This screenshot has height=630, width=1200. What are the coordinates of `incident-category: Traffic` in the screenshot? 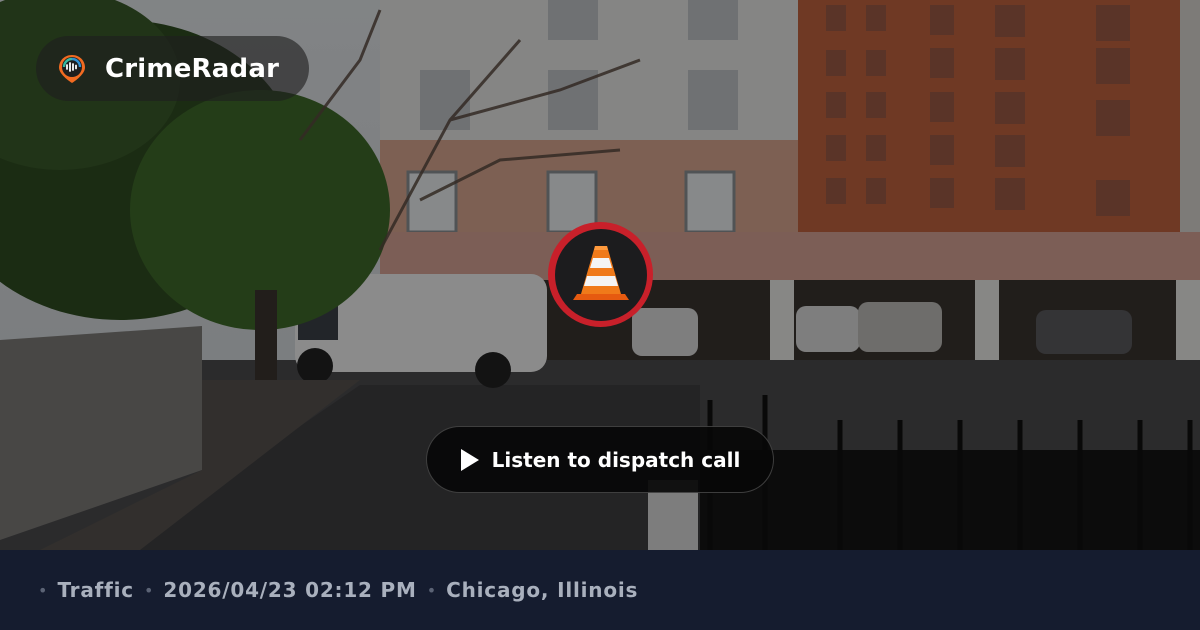 It's located at (95, 590).